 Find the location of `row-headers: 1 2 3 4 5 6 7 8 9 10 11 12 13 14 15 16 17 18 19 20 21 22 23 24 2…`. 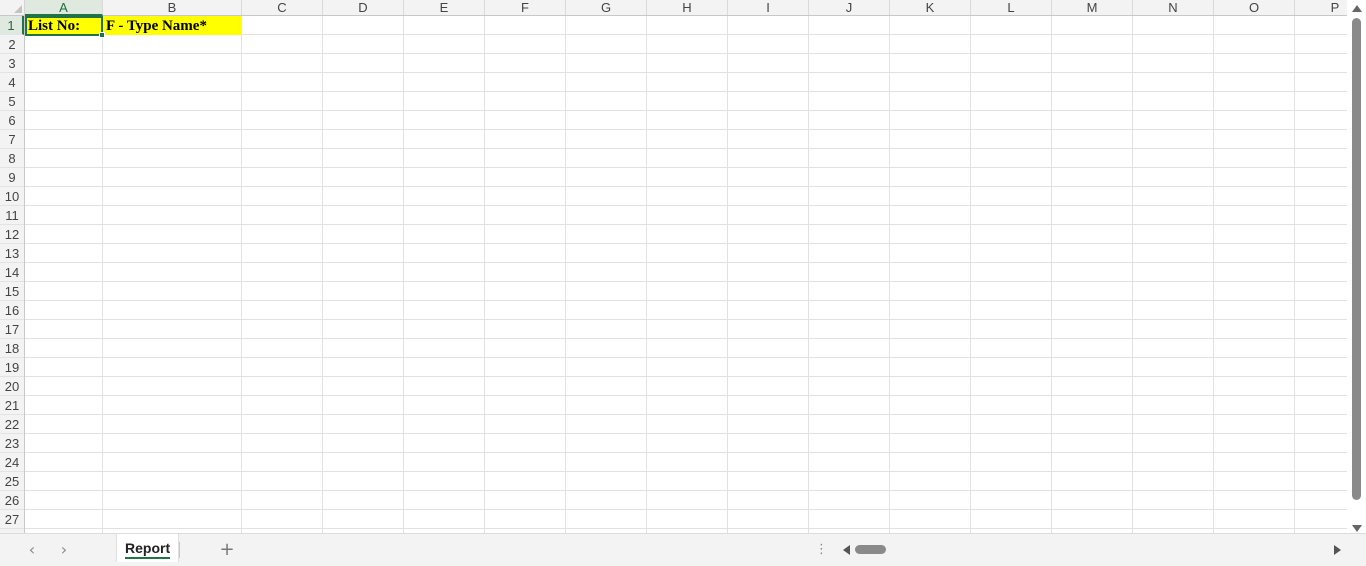

row-headers: 1 2 3 4 5 6 7 8 9 10 11 12 13 14 15 16 17 18 19 20 21 22 23 24 2… is located at coordinates (12, 274).